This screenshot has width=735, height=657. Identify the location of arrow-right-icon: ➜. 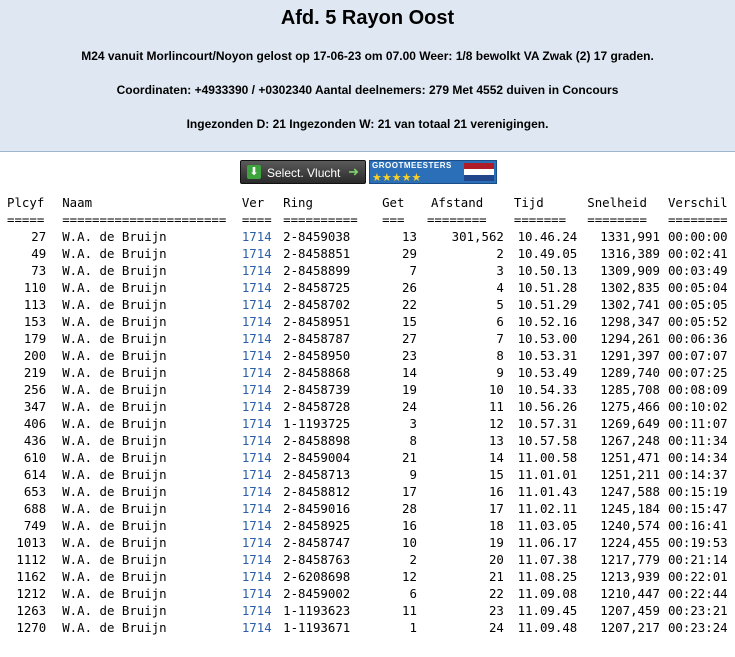
(353, 171).